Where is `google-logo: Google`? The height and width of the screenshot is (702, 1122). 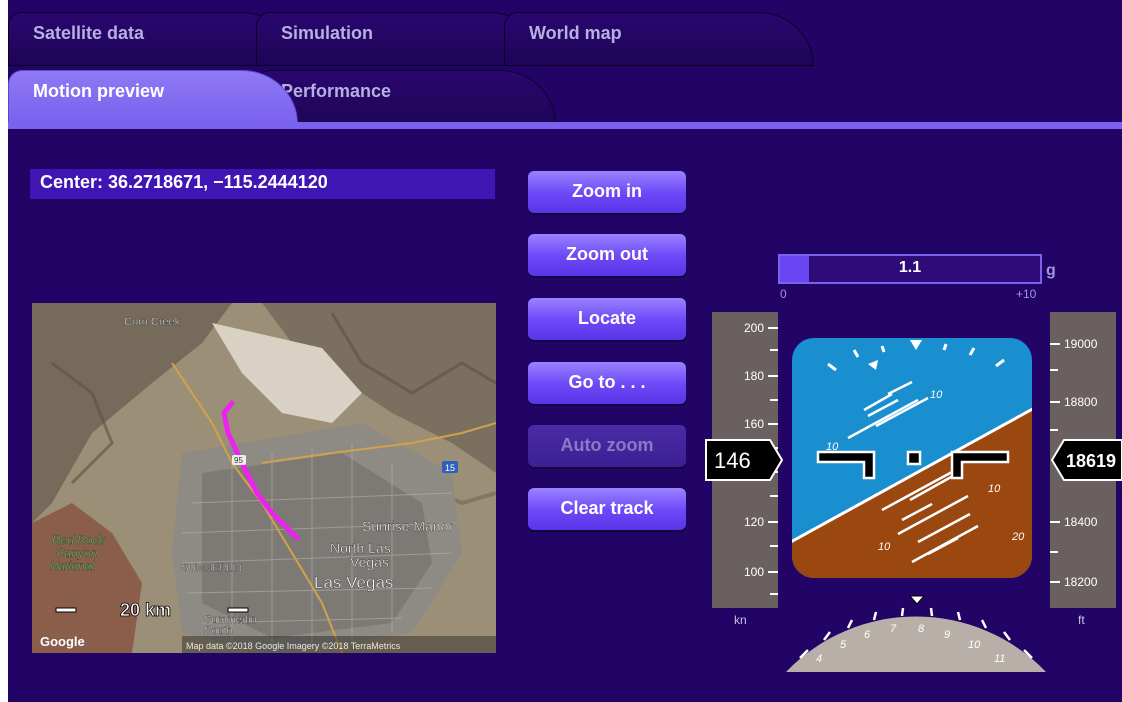
google-logo: Google is located at coordinates (62, 641).